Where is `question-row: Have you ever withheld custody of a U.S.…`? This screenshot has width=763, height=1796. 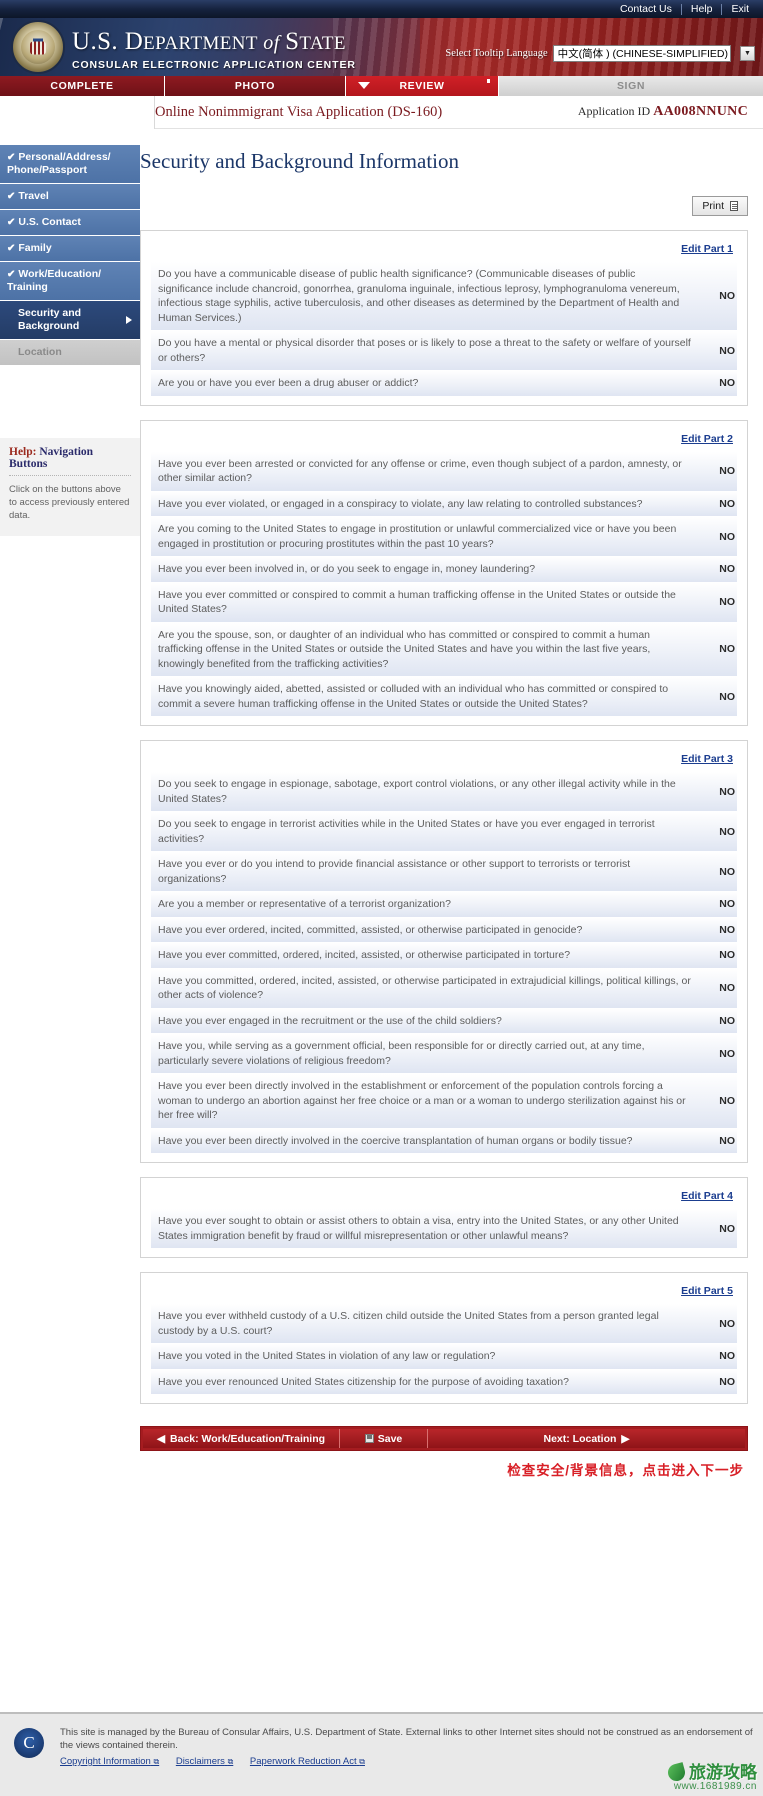 question-row: Have you ever withheld custody of a U.S.… is located at coordinates (444, 1324).